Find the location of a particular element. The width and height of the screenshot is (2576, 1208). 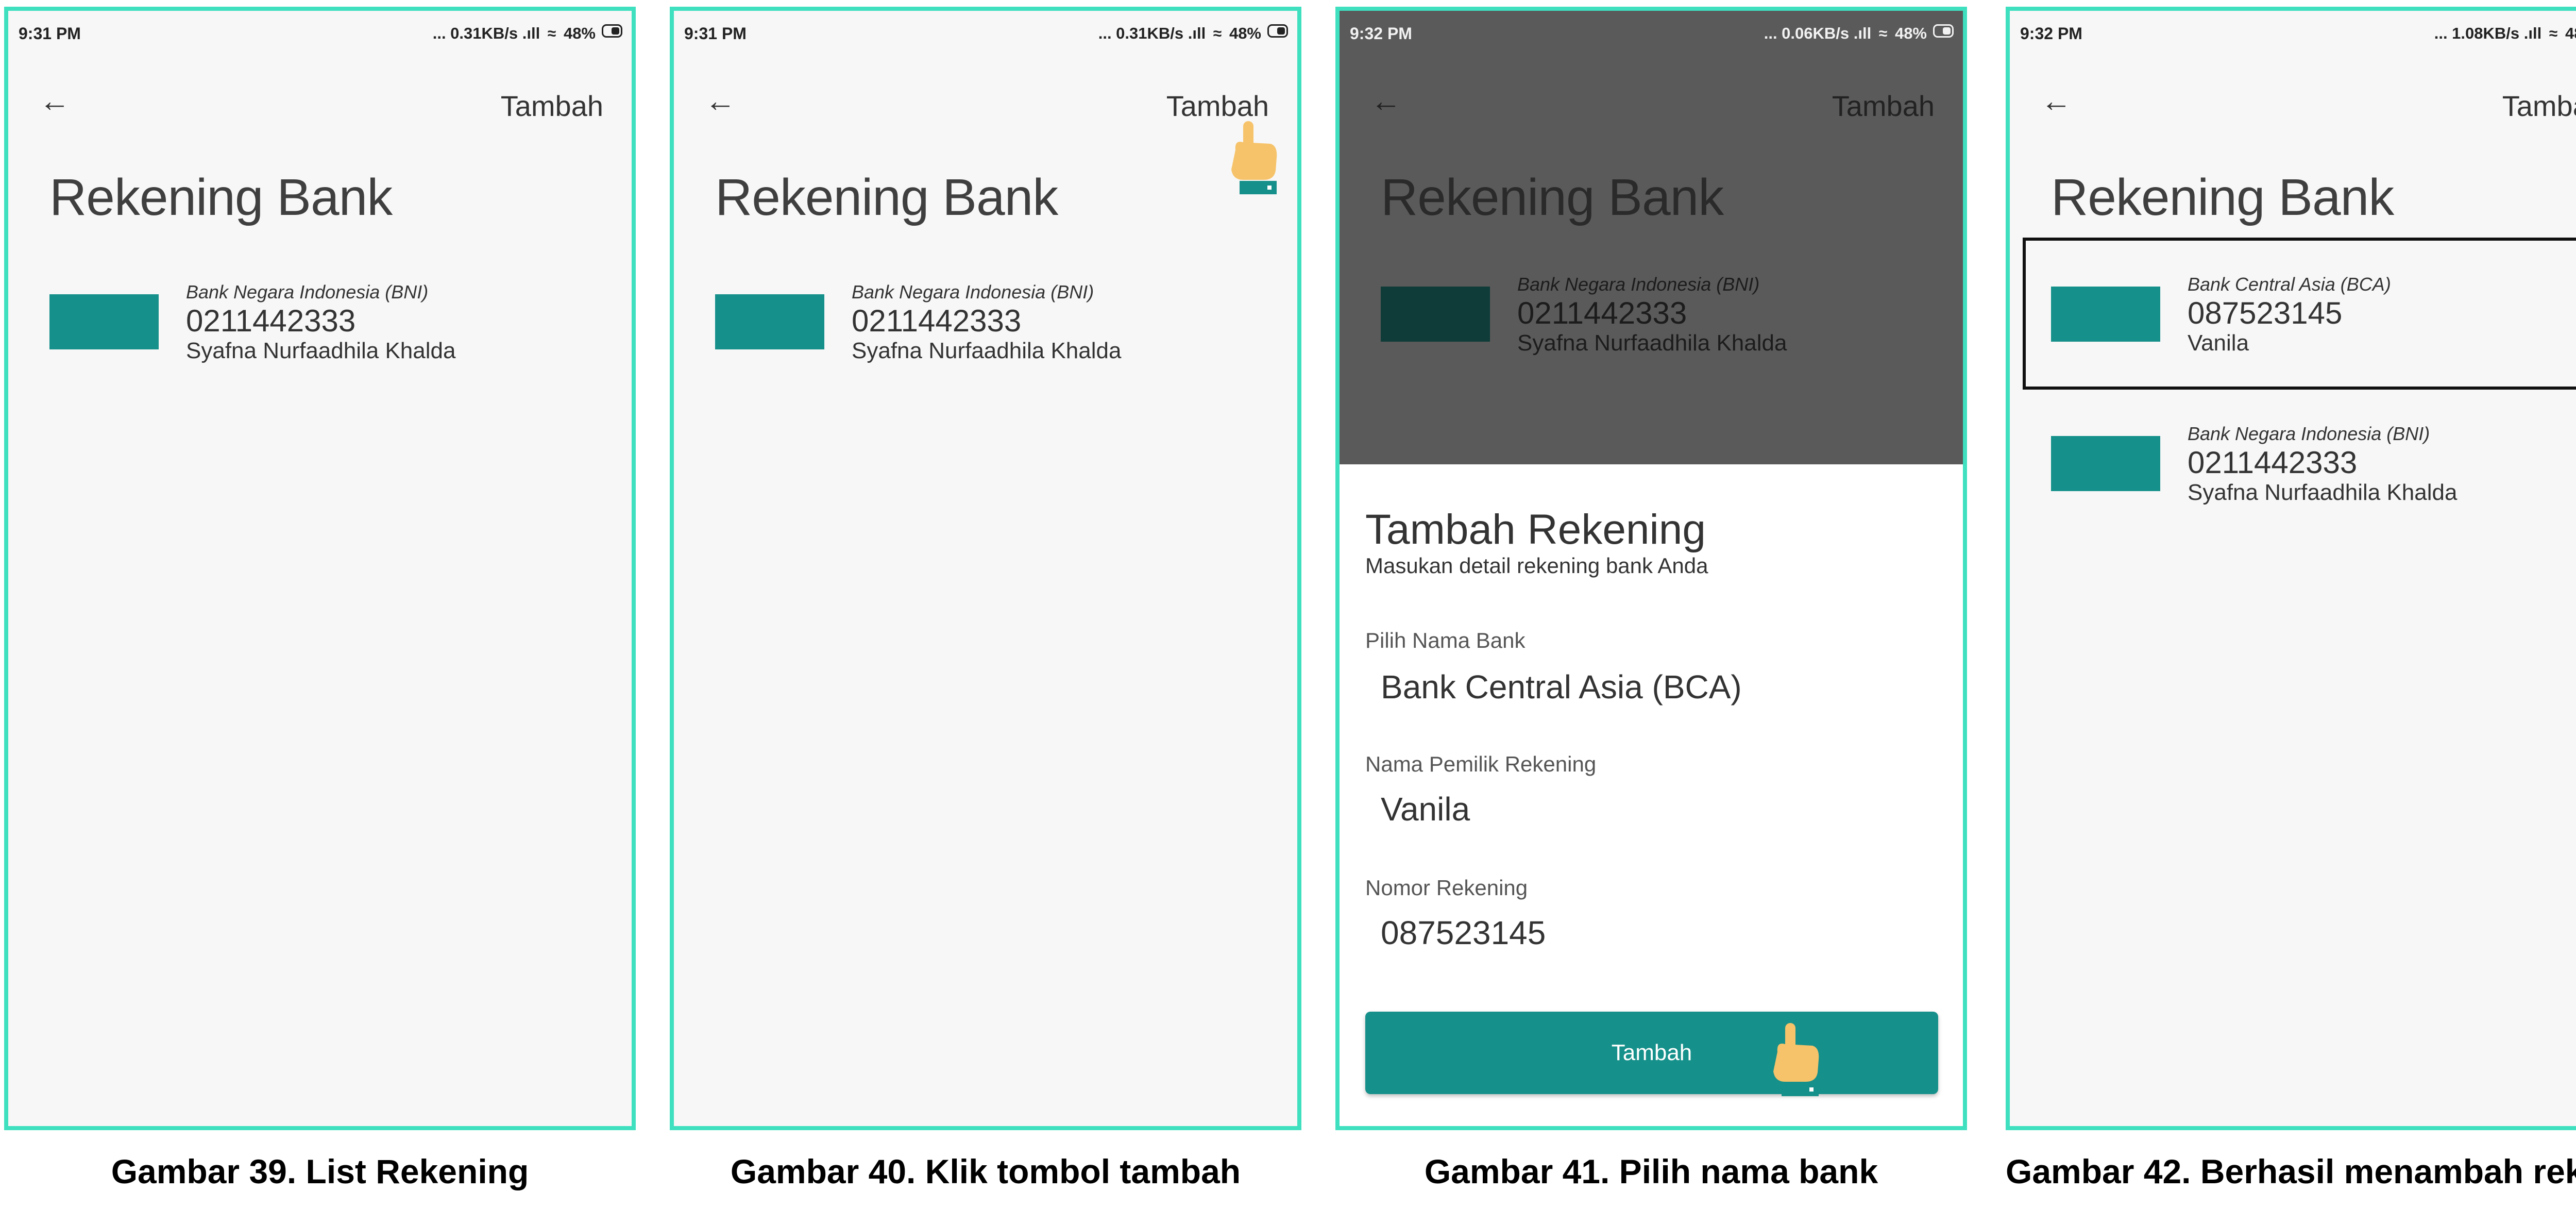

bank-name-select: Bank Central Asia (BCA) is located at coordinates (1561, 687).